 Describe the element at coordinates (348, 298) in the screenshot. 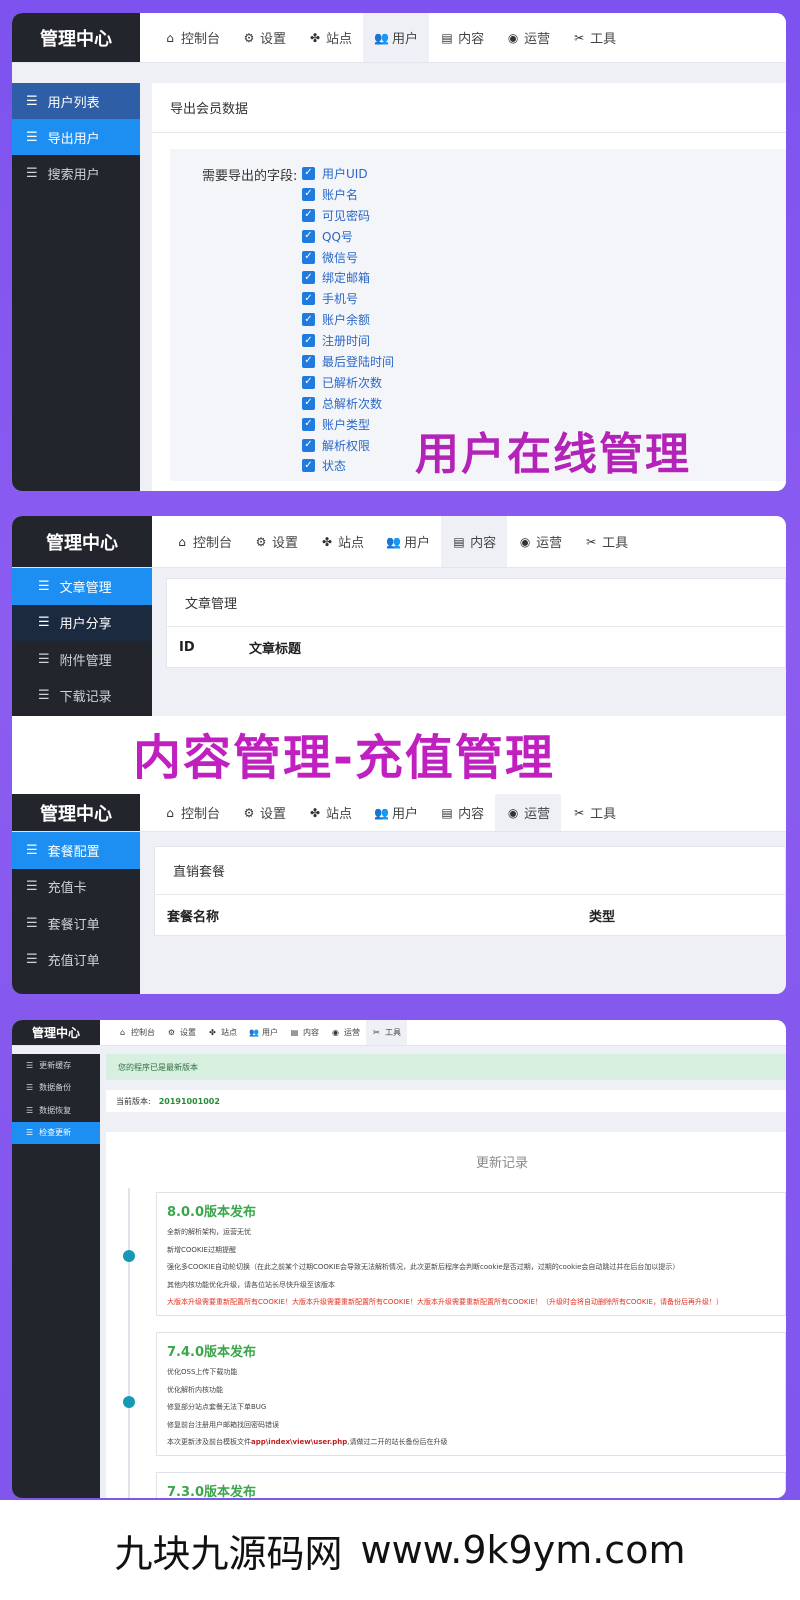

I see `field-checkbox: ✓ 手机号` at that location.